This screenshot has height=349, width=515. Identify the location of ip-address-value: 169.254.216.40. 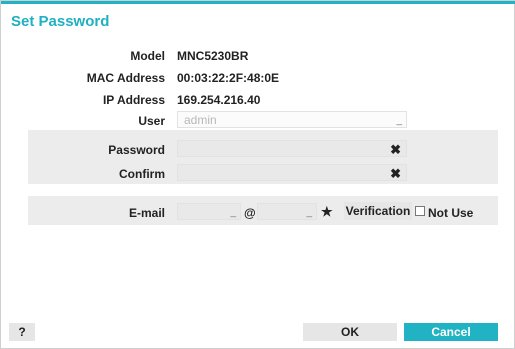
(219, 100).